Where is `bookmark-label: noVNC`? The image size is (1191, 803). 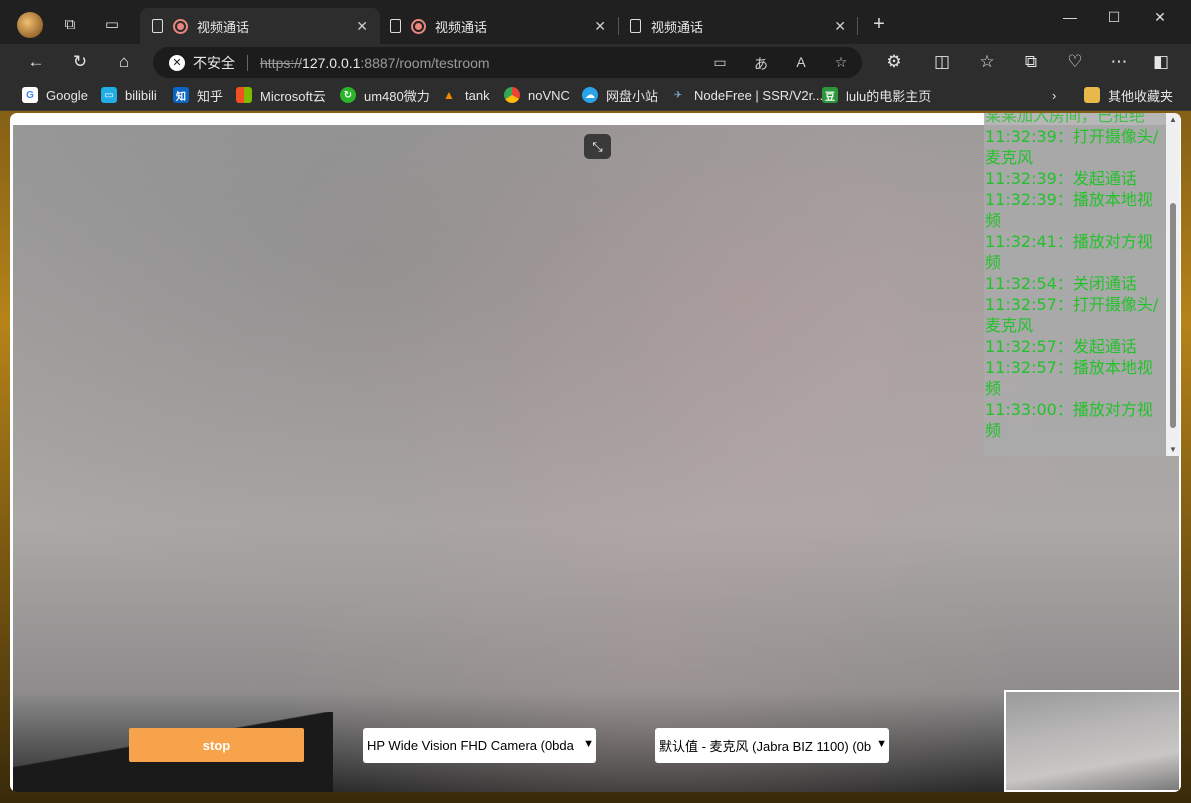 bookmark-label: noVNC is located at coordinates (549, 95).